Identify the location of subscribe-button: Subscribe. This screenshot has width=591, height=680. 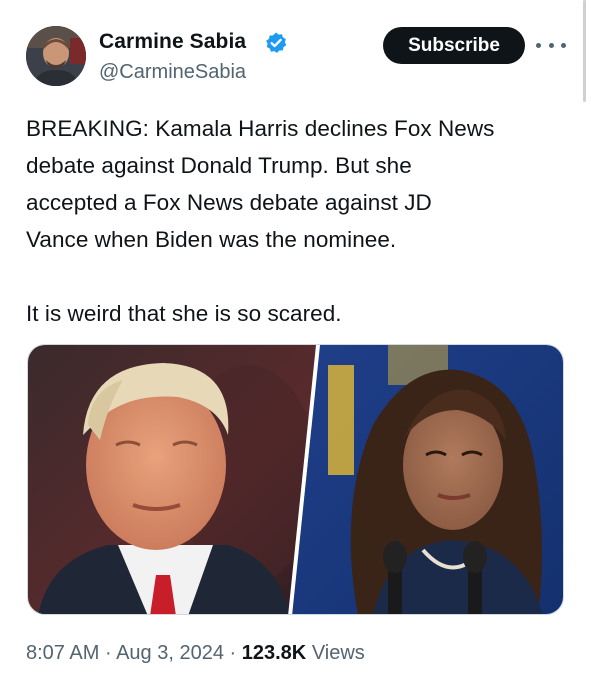
(454, 45).